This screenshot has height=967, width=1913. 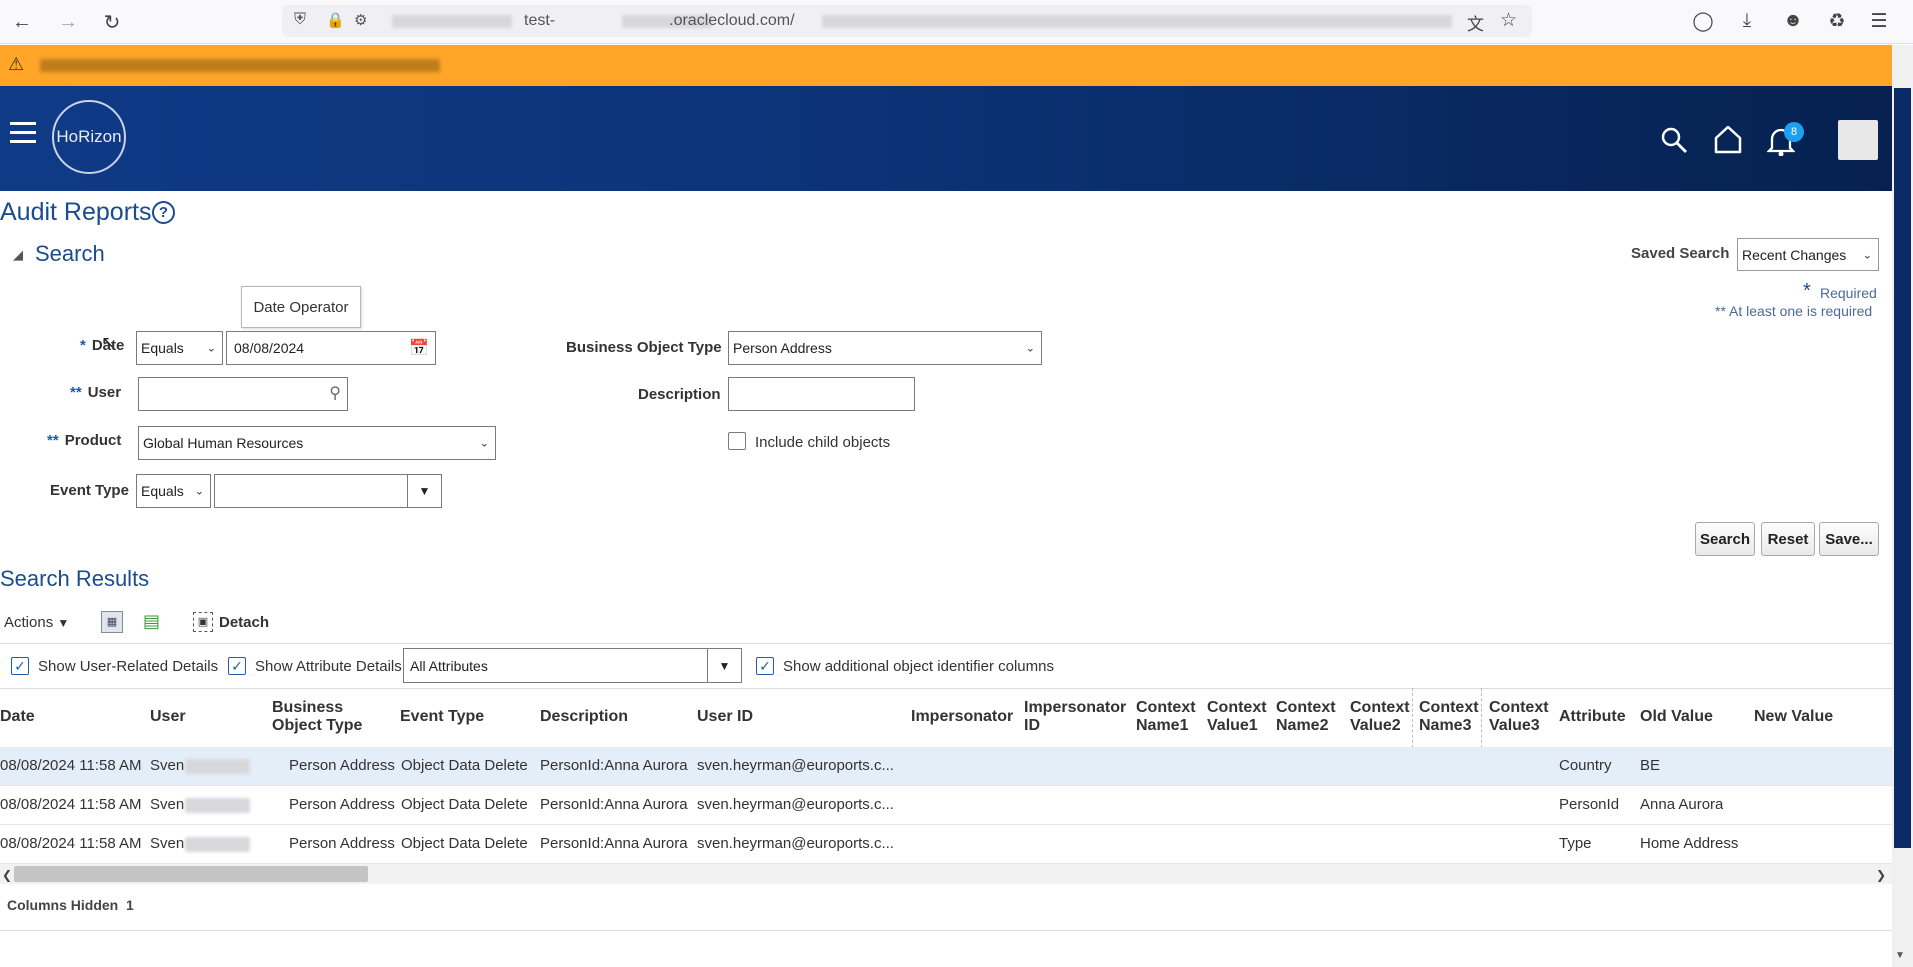 What do you see at coordinates (679, 394) in the screenshot?
I see `description-label: Description` at bounding box center [679, 394].